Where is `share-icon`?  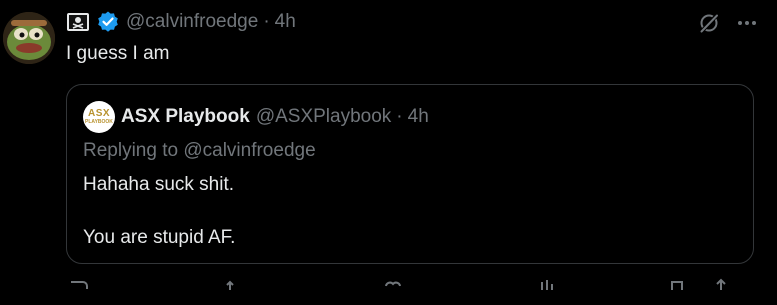
share-icon is located at coordinates (721, 289).